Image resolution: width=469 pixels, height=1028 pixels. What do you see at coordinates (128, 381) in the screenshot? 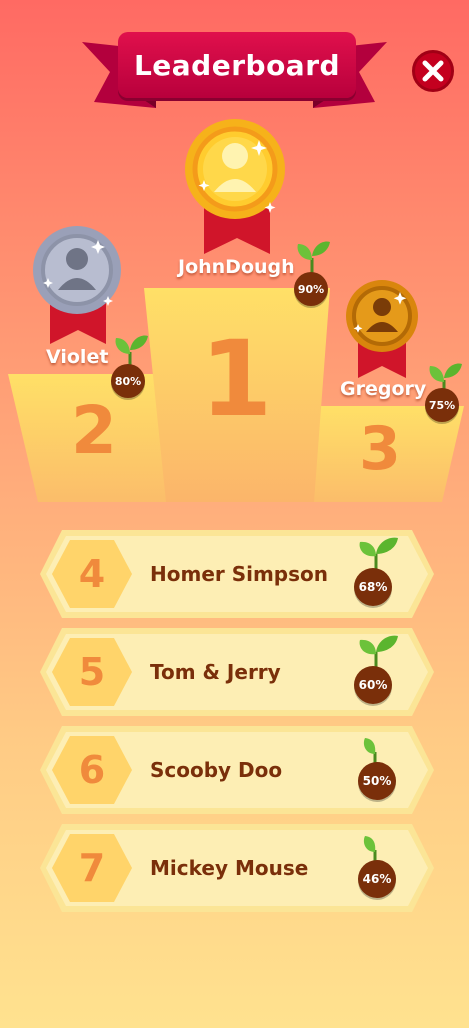
I see `percent-badge: 80%` at bounding box center [128, 381].